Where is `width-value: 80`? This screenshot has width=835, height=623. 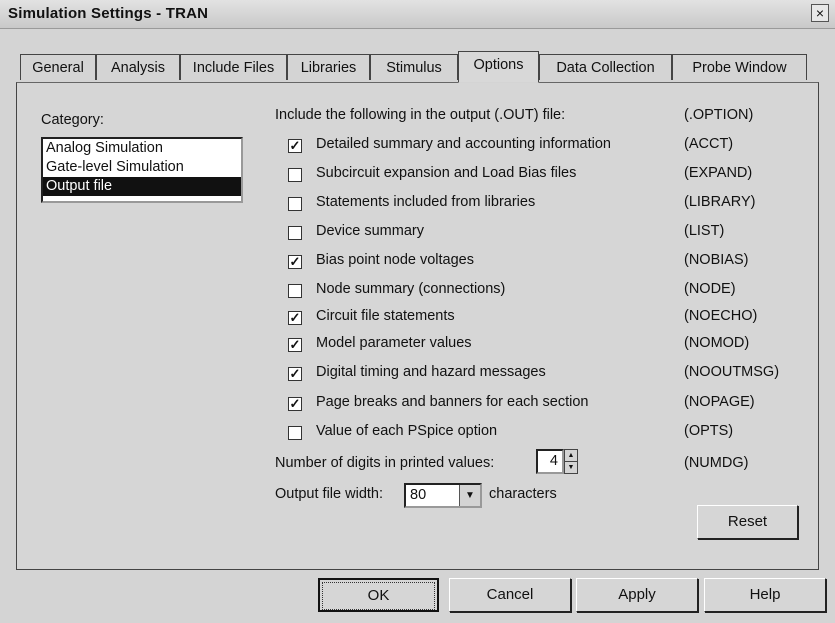 width-value: 80 is located at coordinates (418, 495).